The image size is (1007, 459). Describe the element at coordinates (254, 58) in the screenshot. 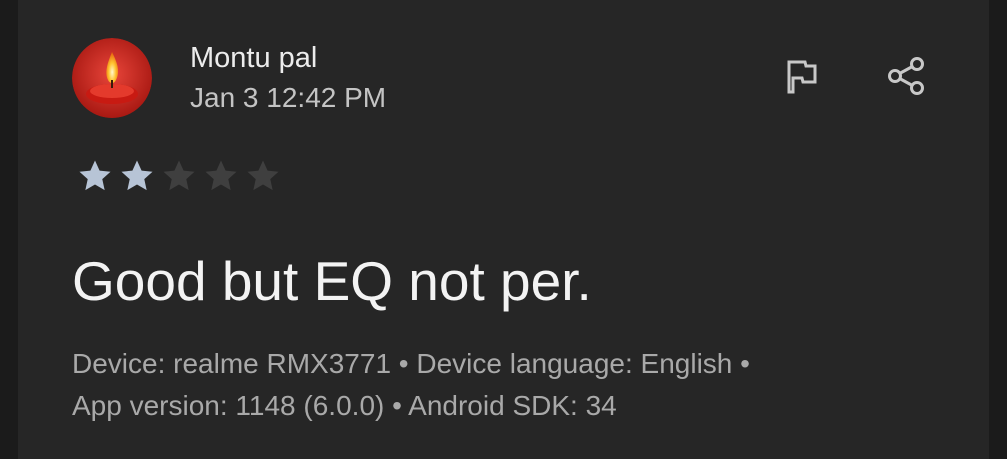

I see `author-name: Montu pal` at that location.